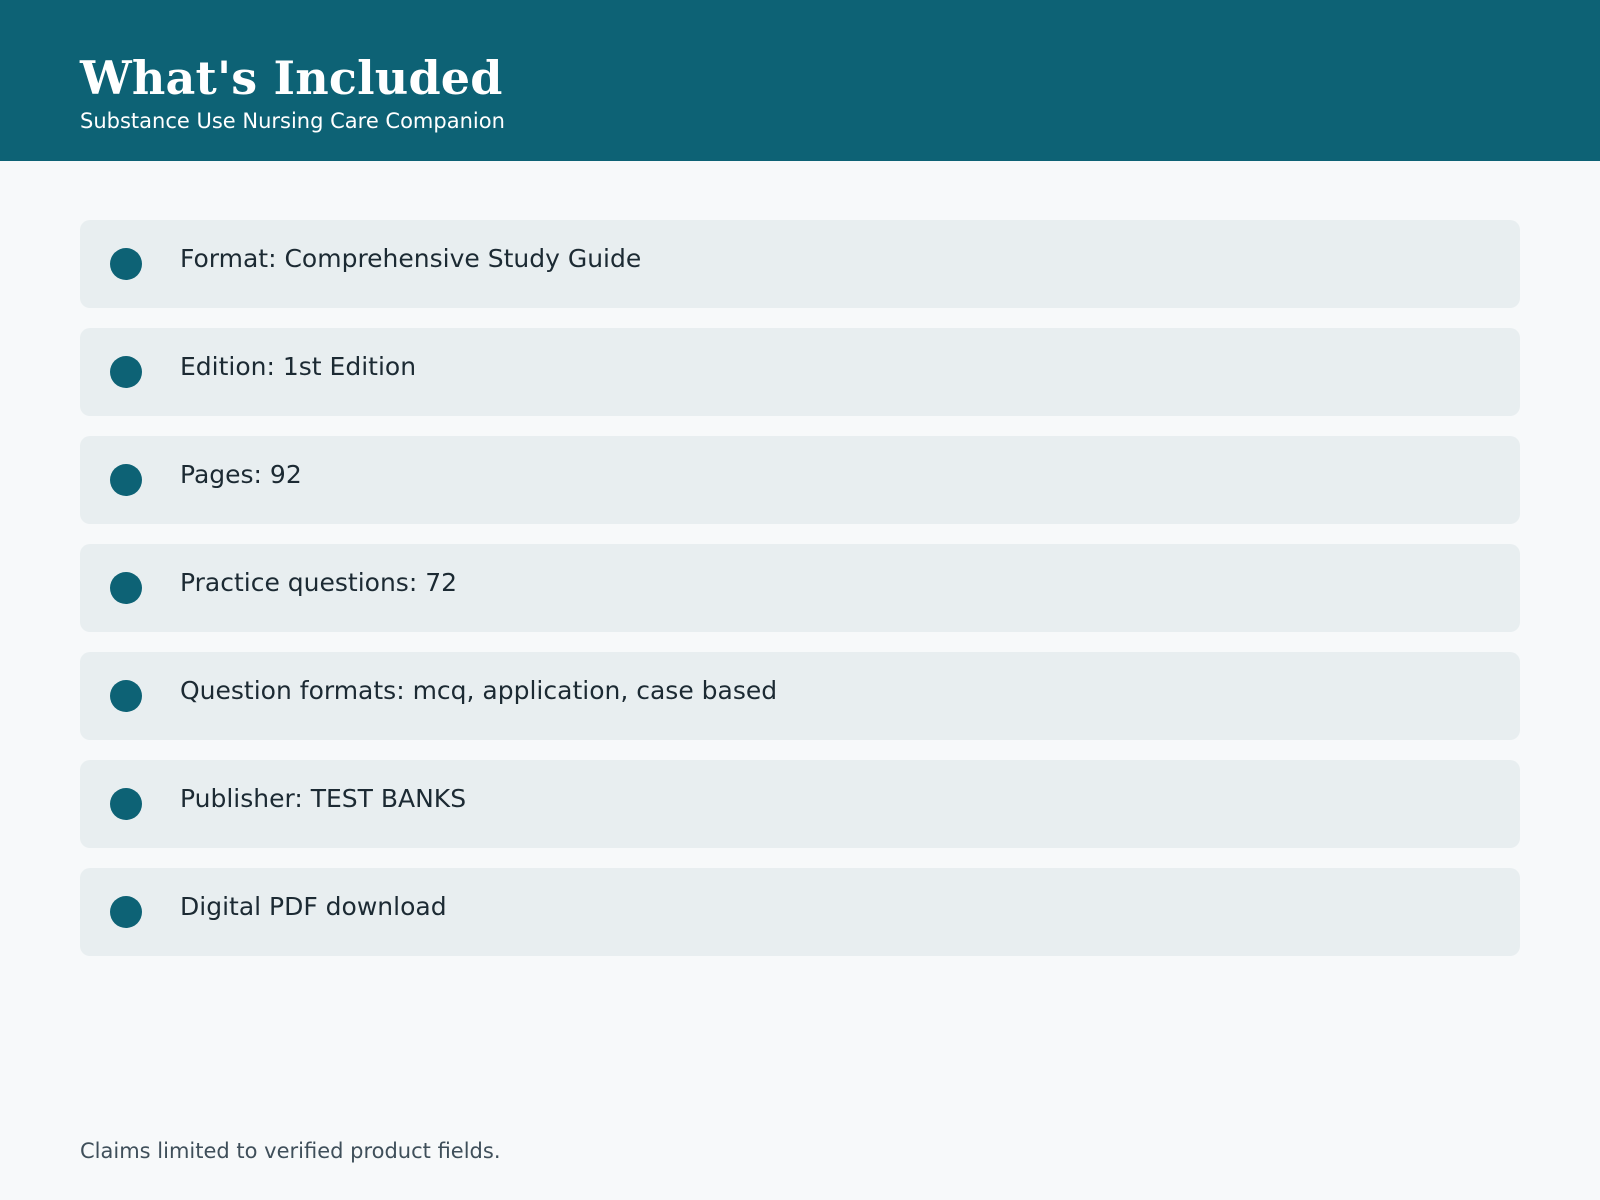  I want to click on feature-label: Publisher: TEST BANKS, so click(323, 798).